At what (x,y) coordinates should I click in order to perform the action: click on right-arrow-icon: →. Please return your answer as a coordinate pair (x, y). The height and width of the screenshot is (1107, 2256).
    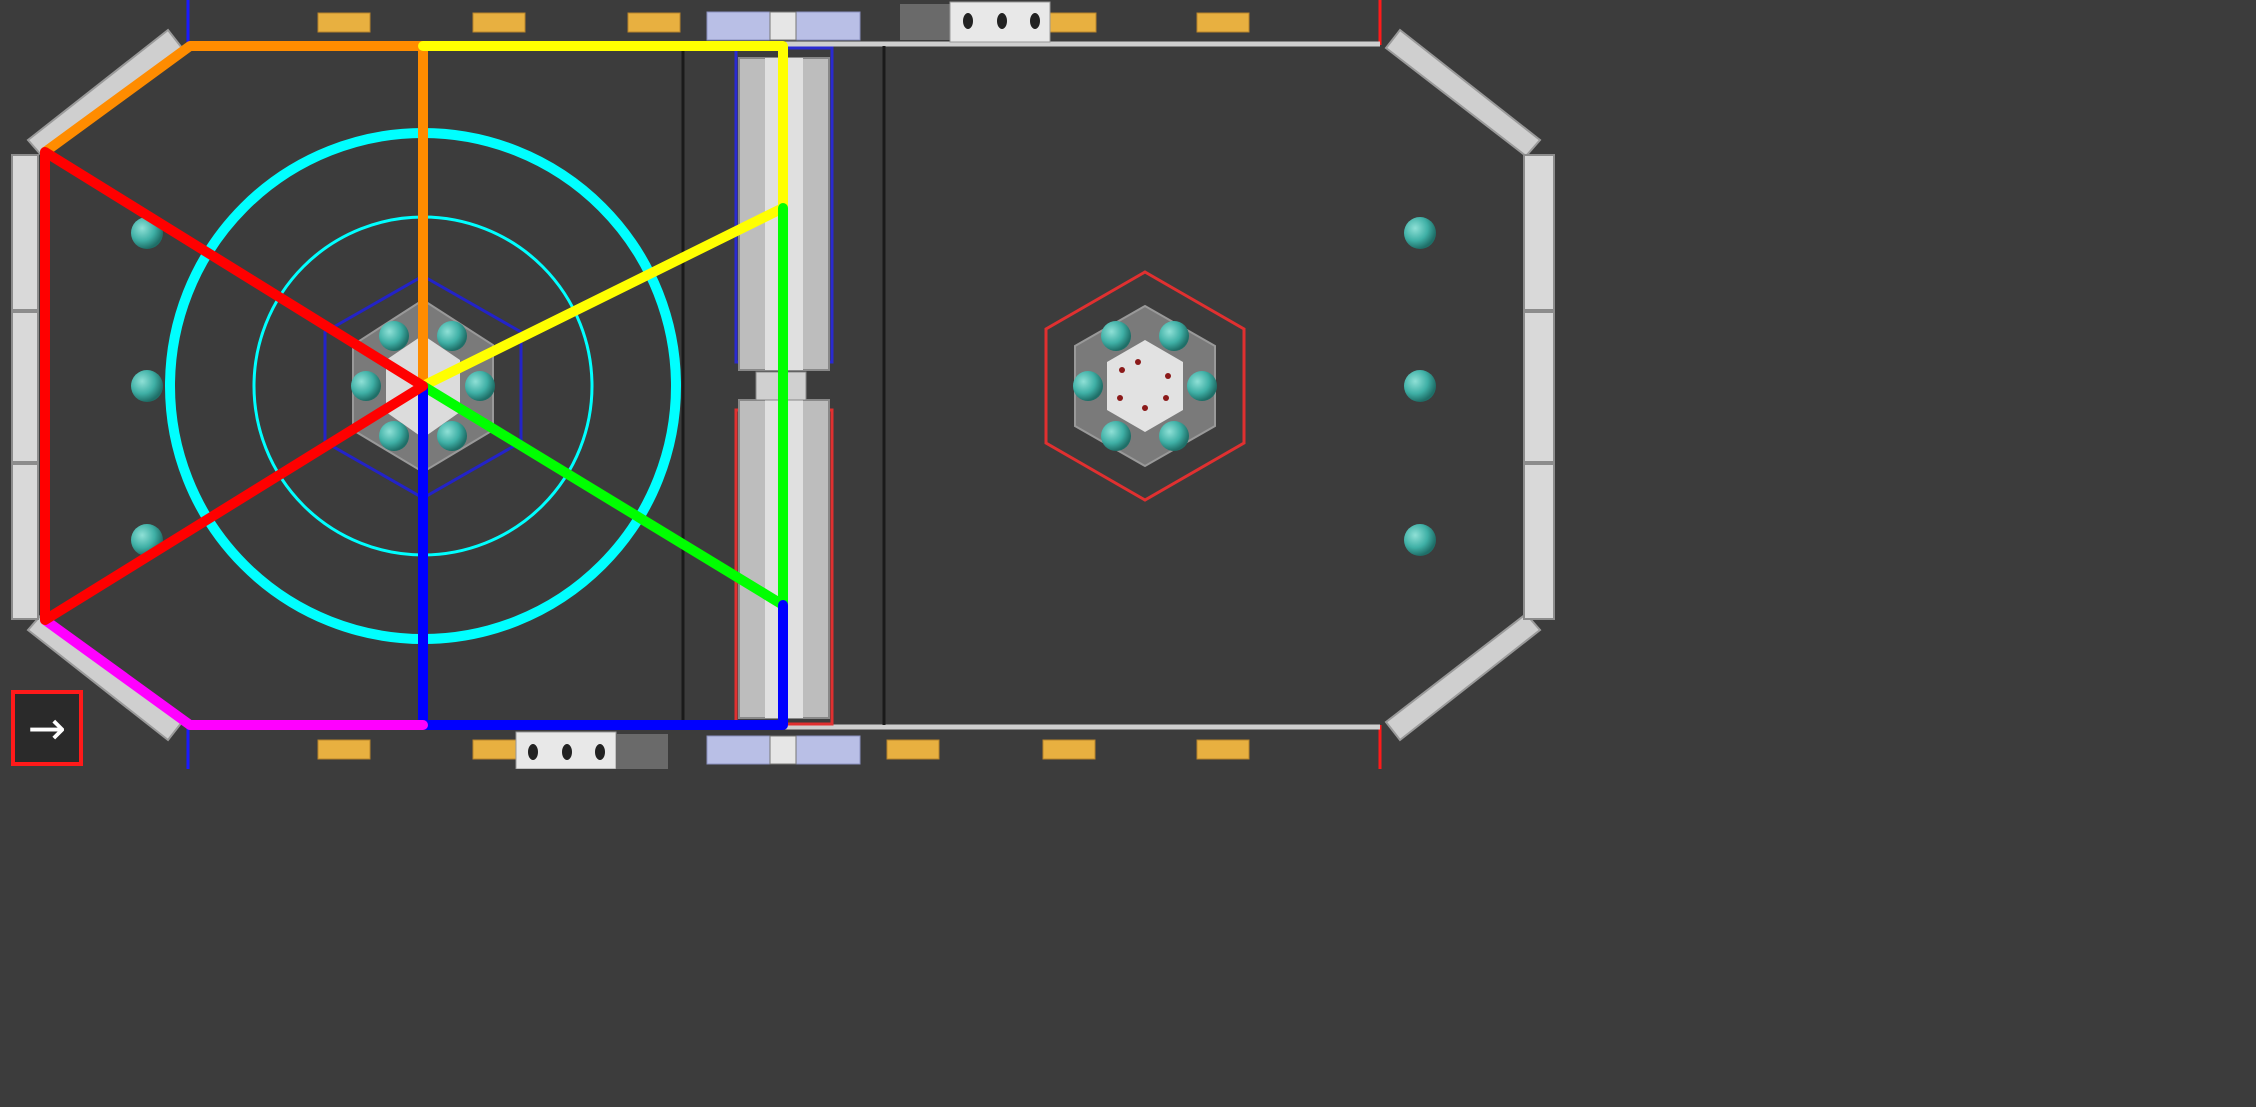
    Looking at the image, I should click on (47, 728).